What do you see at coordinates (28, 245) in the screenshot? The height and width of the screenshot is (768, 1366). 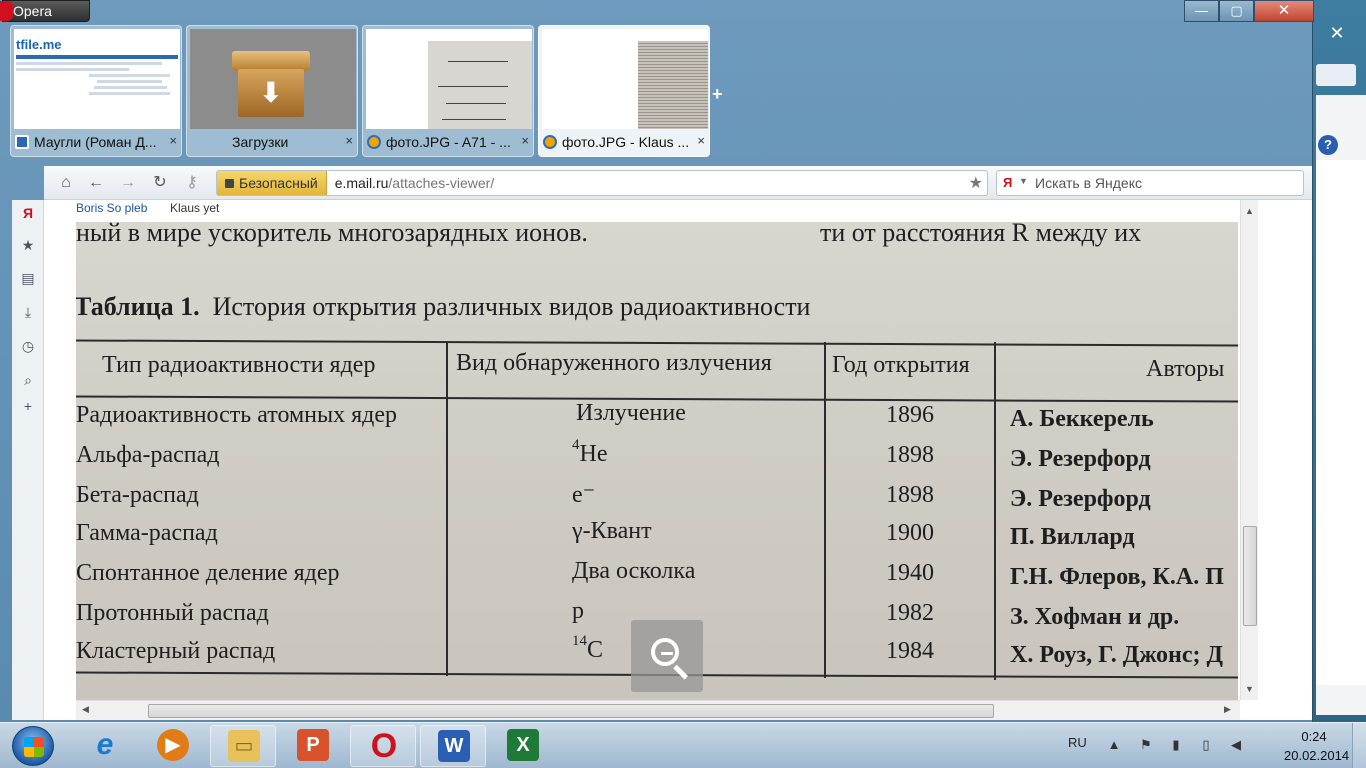 I see `bookmarks-star-icon: ★` at bounding box center [28, 245].